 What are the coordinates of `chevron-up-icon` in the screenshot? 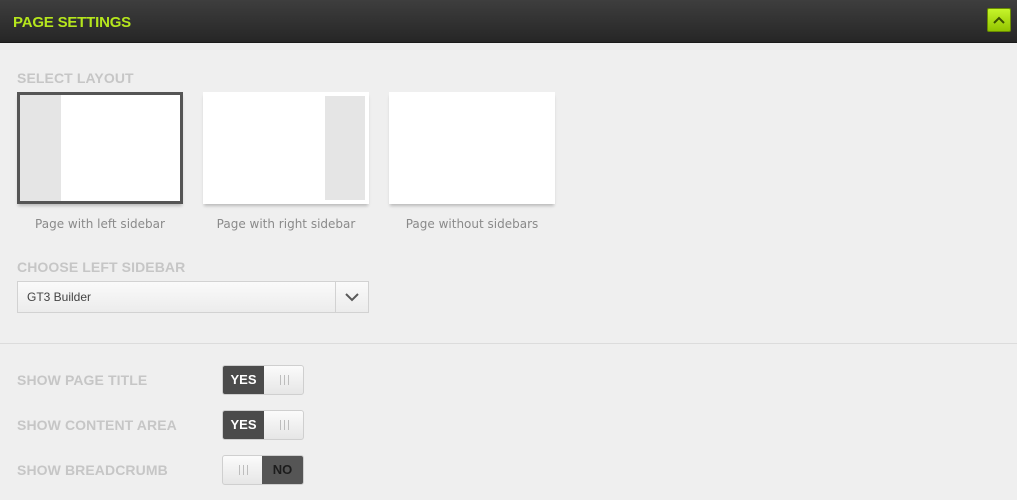 It's located at (999, 20).